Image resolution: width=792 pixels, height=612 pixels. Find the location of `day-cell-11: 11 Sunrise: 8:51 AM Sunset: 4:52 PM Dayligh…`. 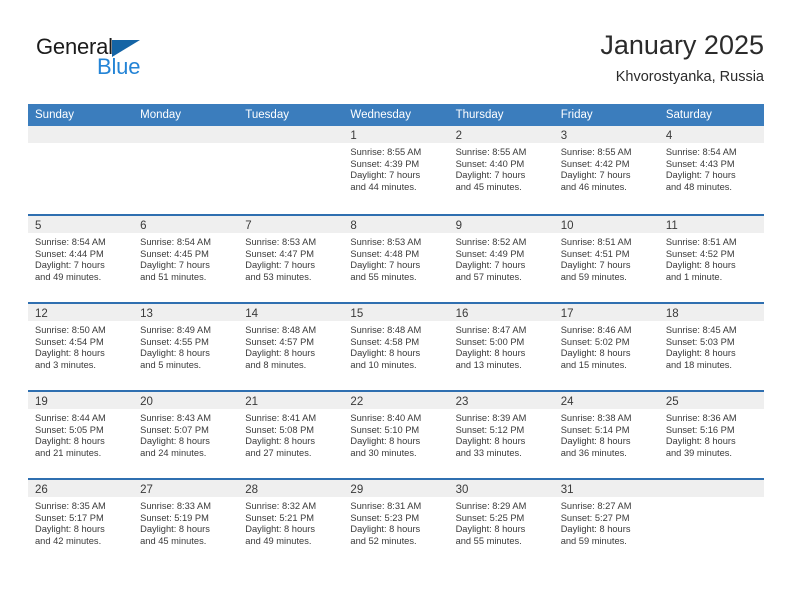

day-cell-11: 11 Sunrise: 8:51 AM Sunset: 4:52 PM Dayligh… is located at coordinates (711, 259).